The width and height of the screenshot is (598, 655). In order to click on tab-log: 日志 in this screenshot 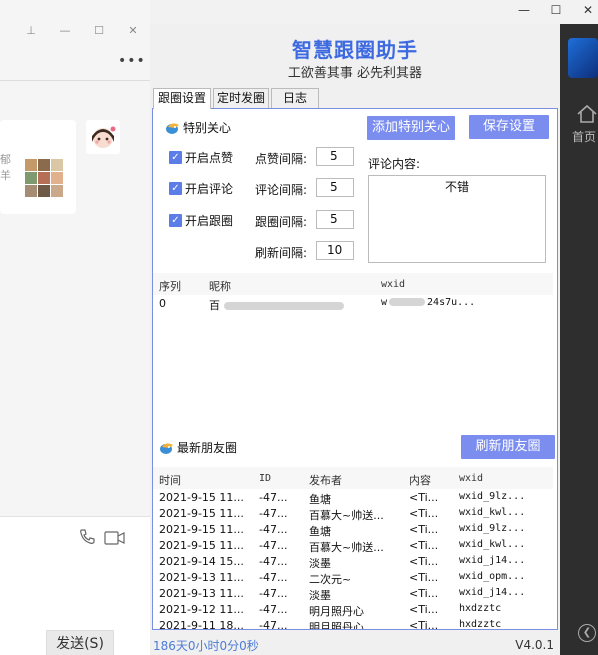, I will do `click(295, 98)`.